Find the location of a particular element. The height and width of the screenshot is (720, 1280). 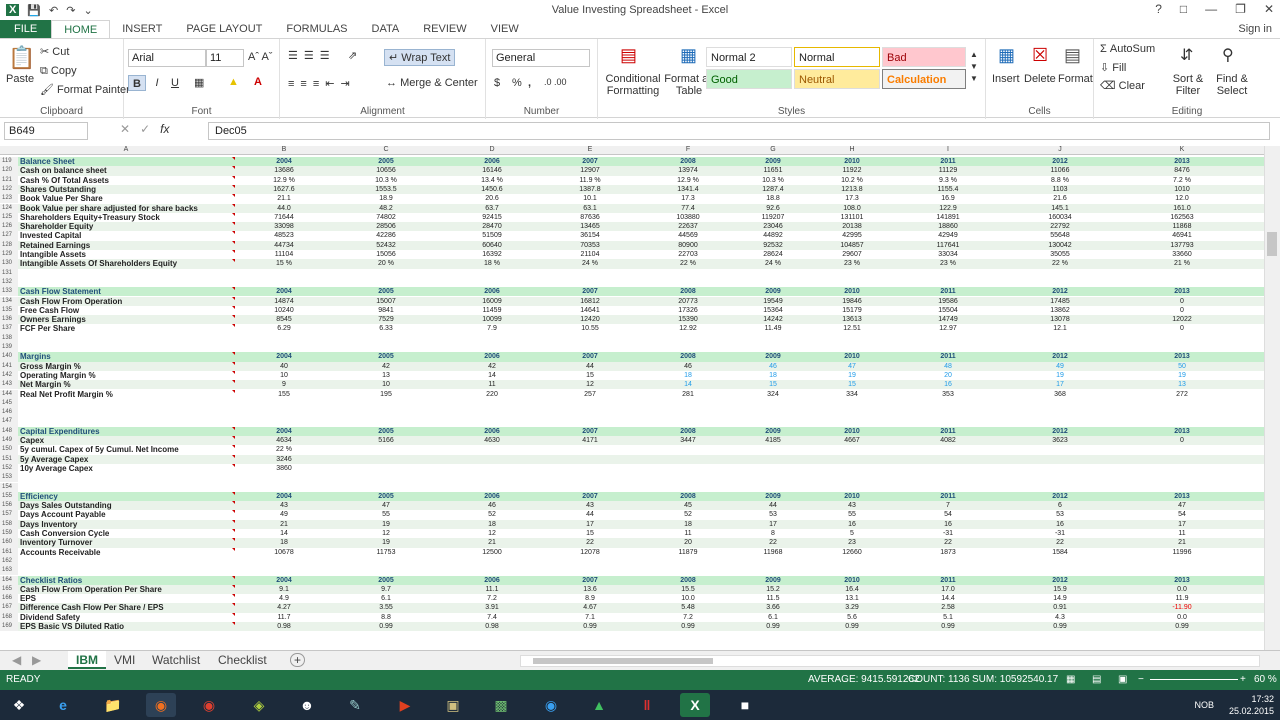

column-header-b: B is located at coordinates (284, 149).